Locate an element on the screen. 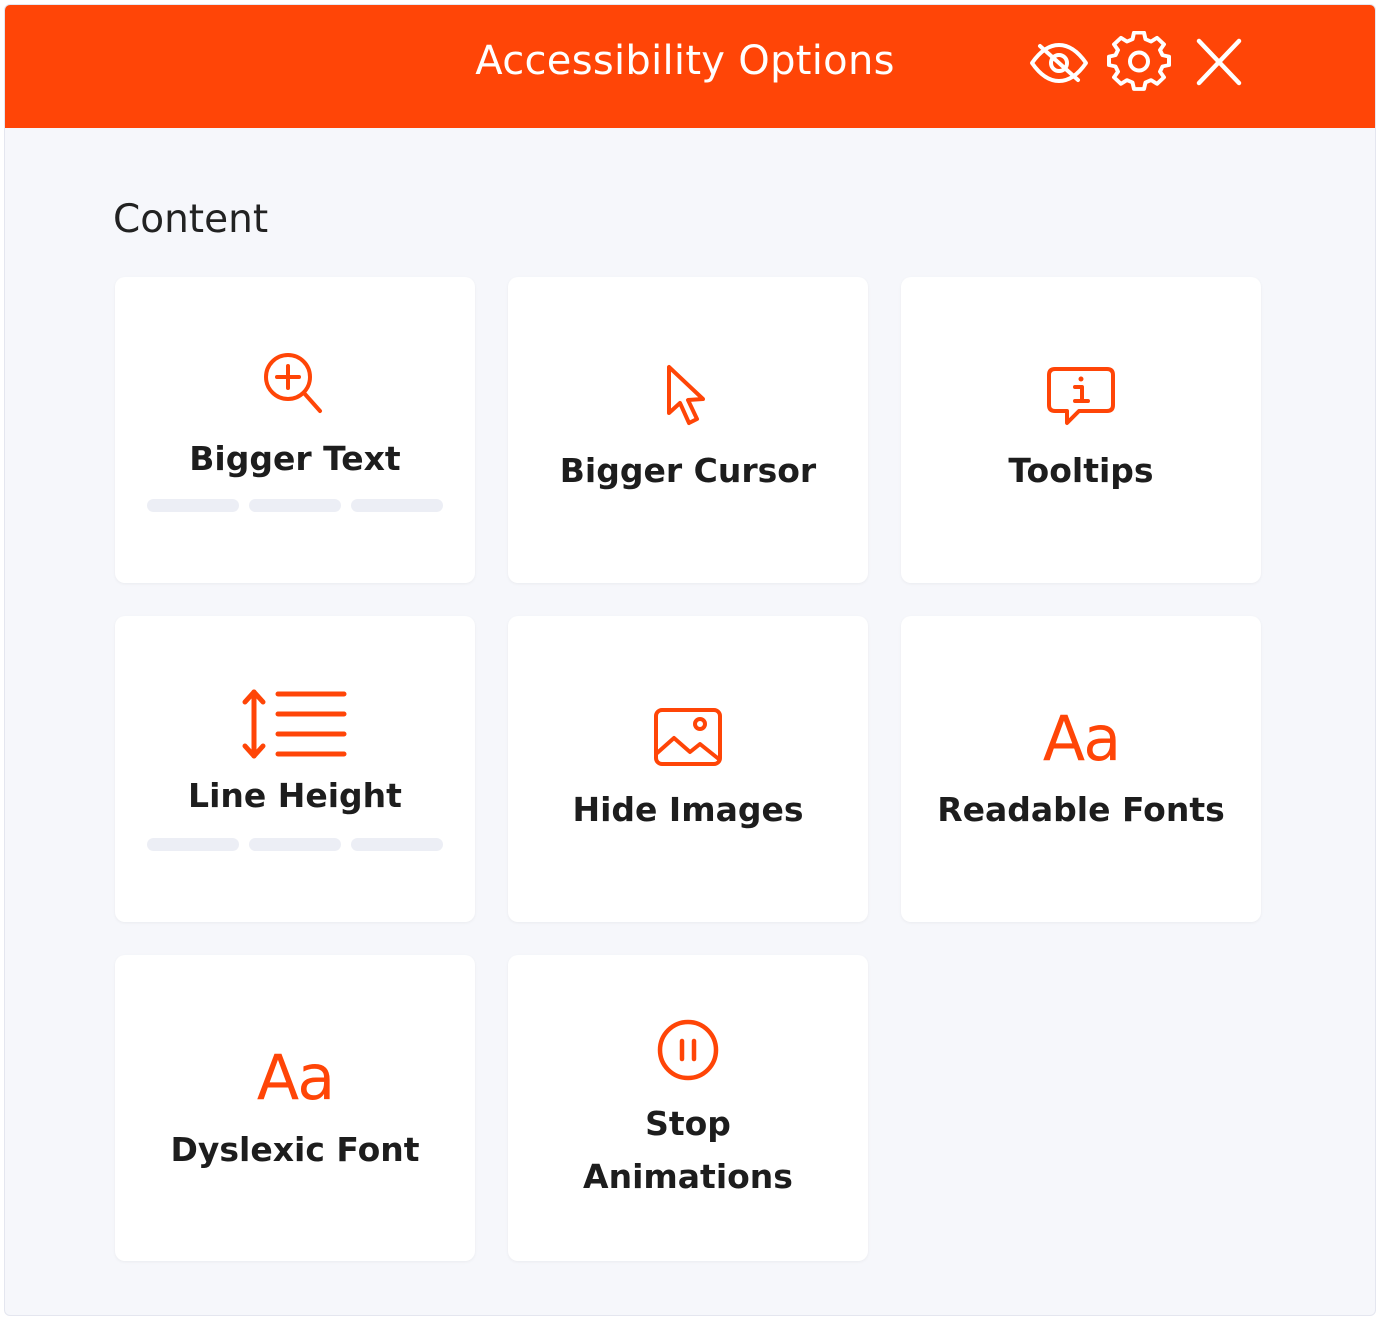 Image resolution: width=1380 pixels, height=1320 pixels. tooltips-button: Tooltips is located at coordinates (1081, 430).